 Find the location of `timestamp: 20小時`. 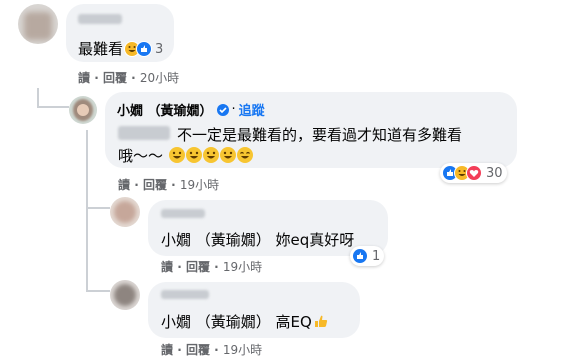

timestamp: 20小時 is located at coordinates (159, 78).